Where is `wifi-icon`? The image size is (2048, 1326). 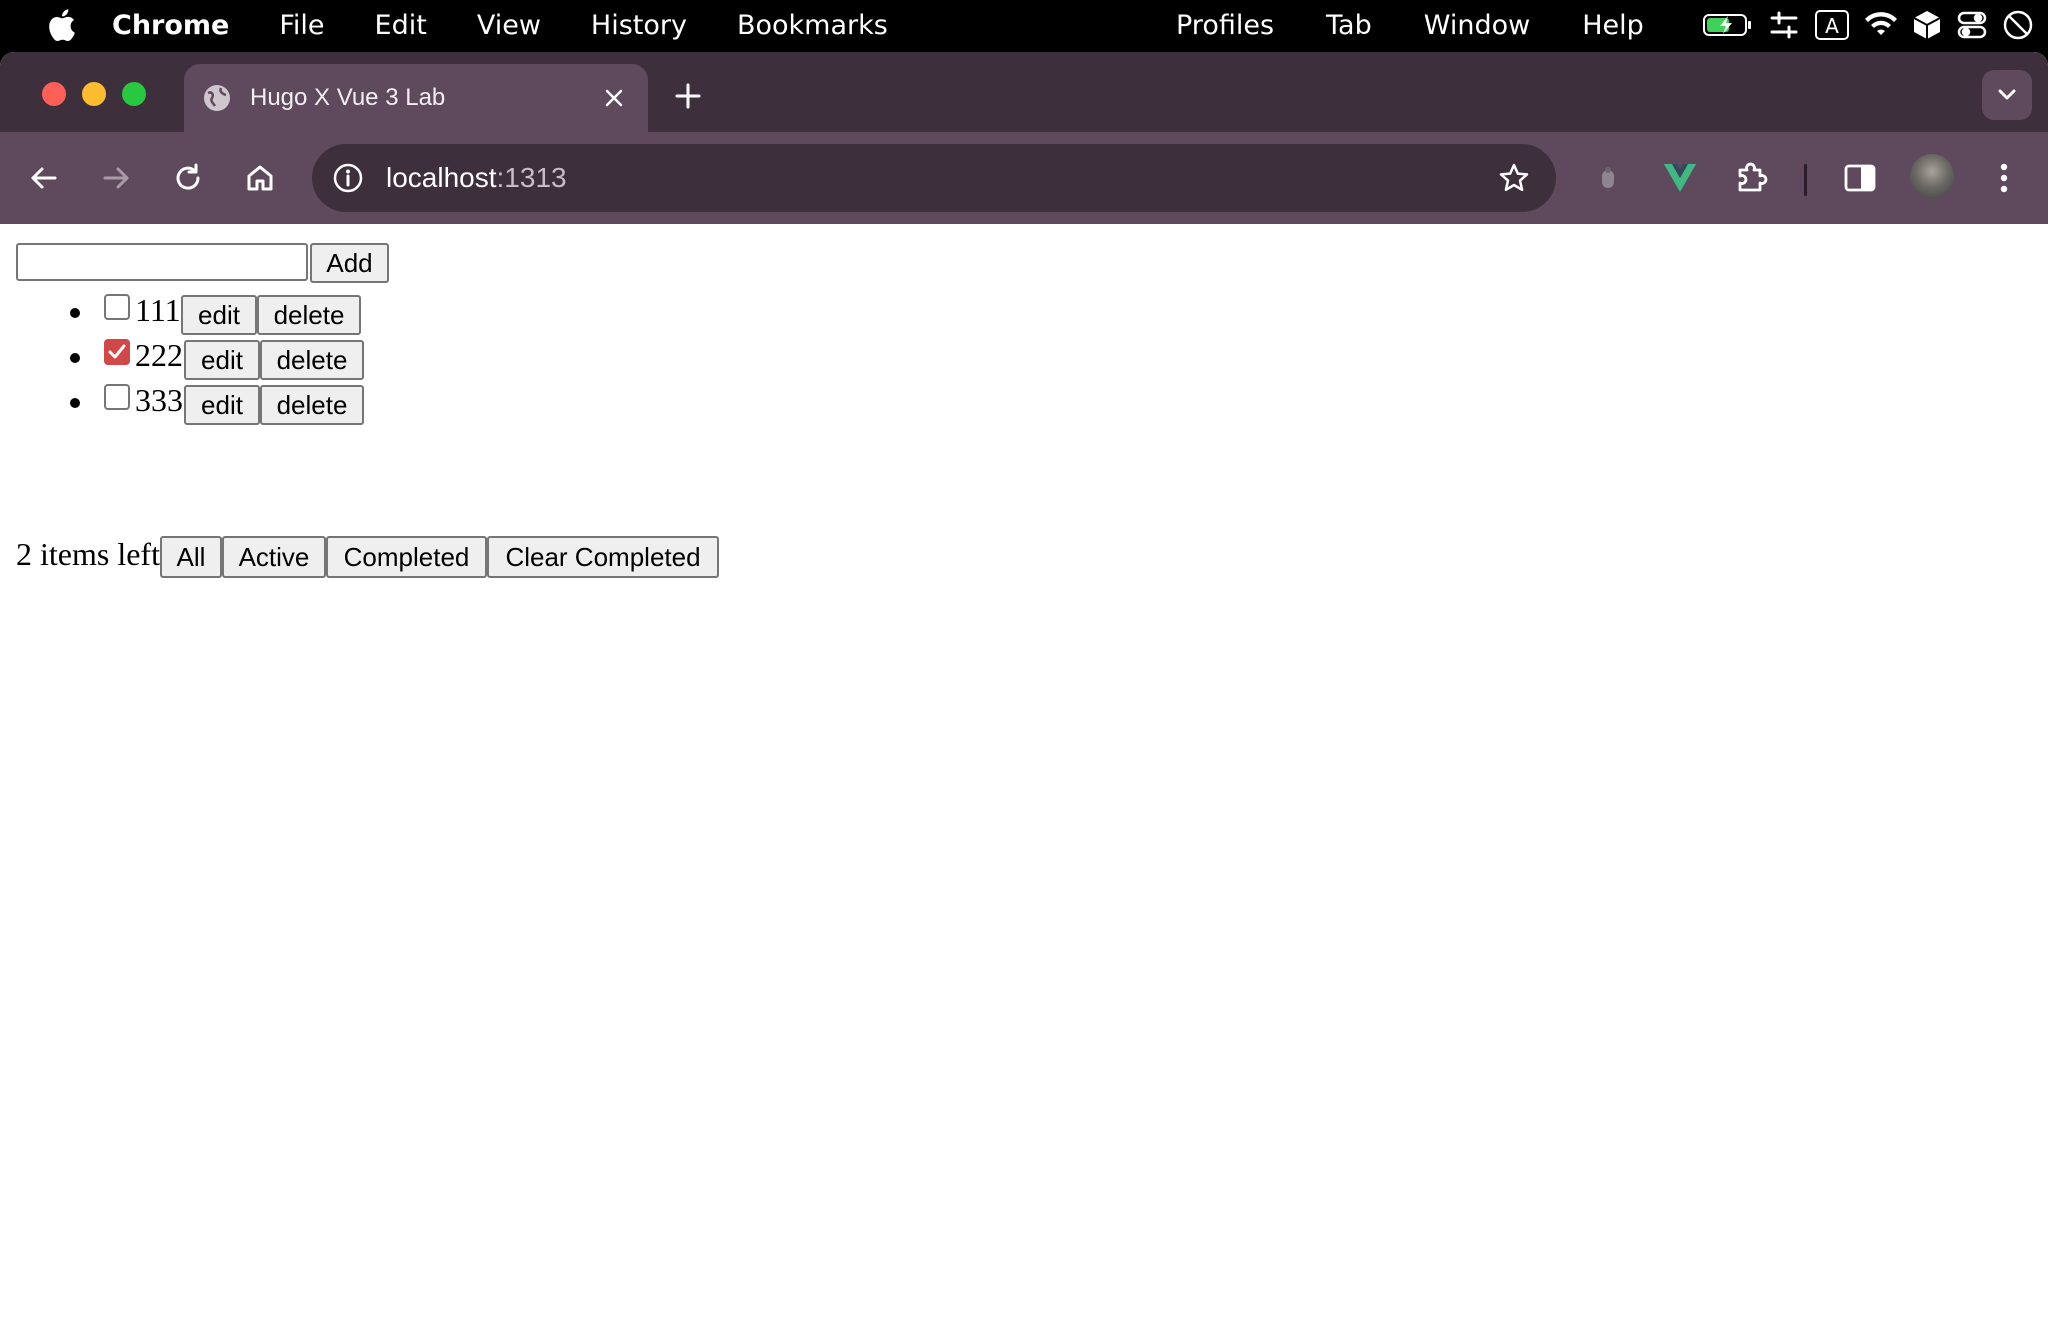
wifi-icon is located at coordinates (1881, 25).